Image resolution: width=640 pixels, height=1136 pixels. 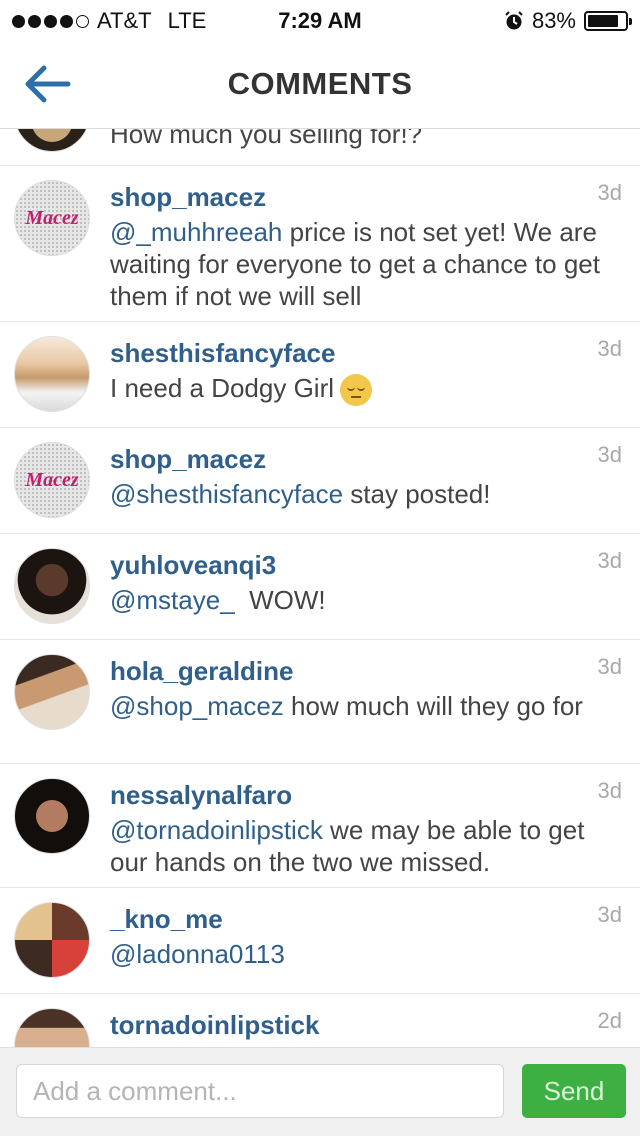 I want to click on comment-username: hola_geraldine, so click(x=364, y=671).